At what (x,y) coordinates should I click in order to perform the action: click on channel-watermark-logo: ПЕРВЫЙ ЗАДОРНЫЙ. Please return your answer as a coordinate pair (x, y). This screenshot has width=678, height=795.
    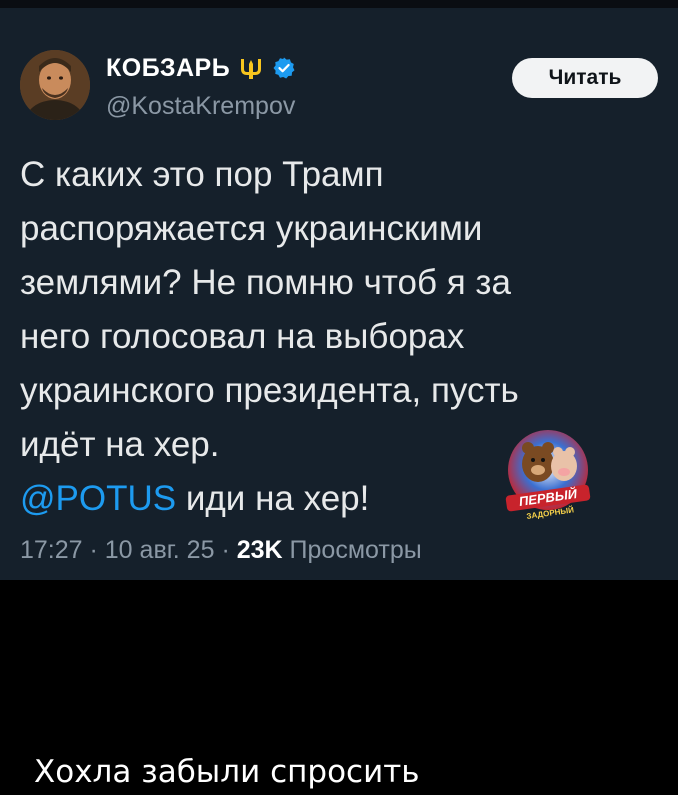
    Looking at the image, I should click on (548, 476).